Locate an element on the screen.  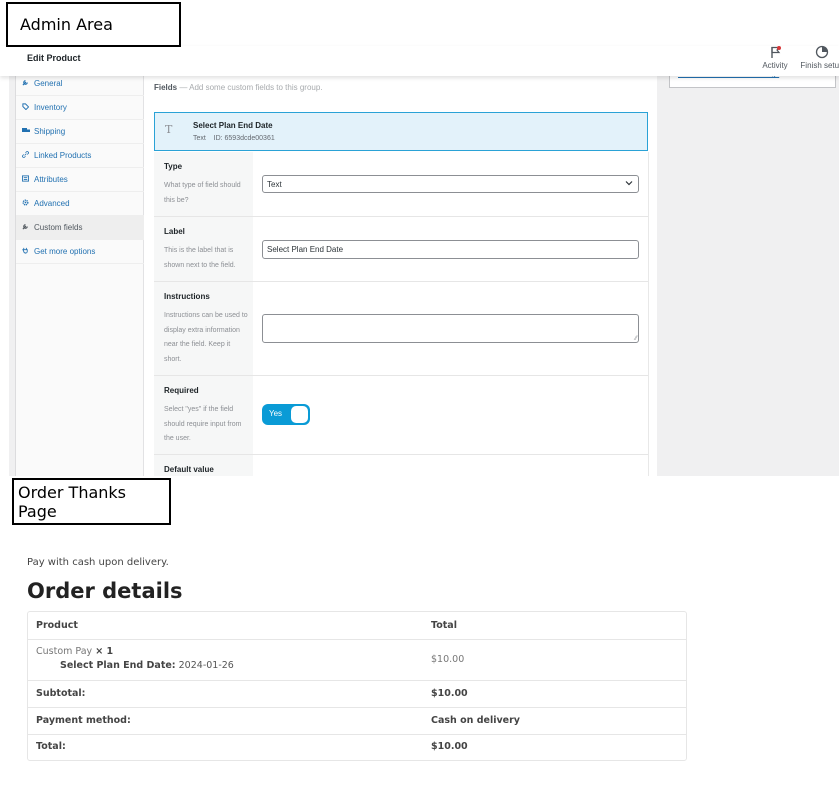
field-type-value: Text is located at coordinates (274, 184).